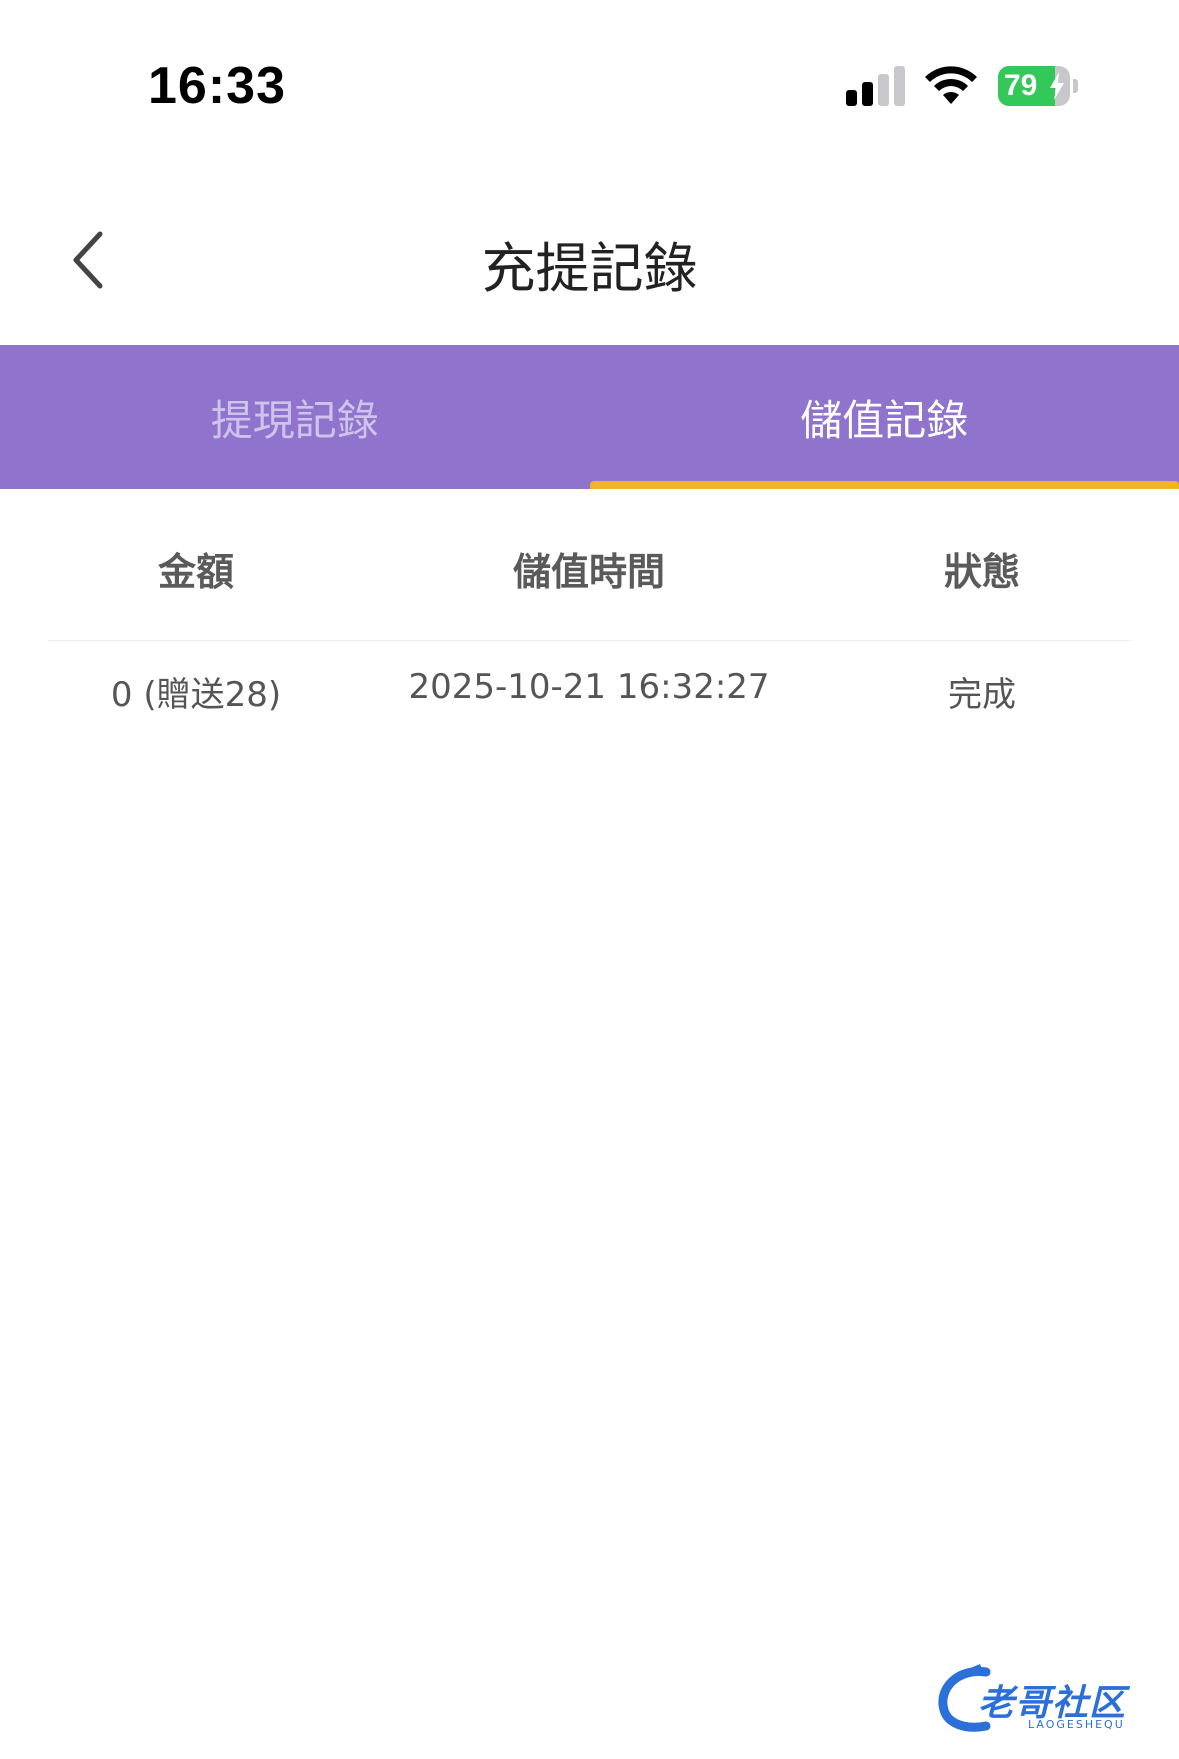 This screenshot has width=1179, height=1759. I want to click on column-header-amount: 金額, so click(195, 572).